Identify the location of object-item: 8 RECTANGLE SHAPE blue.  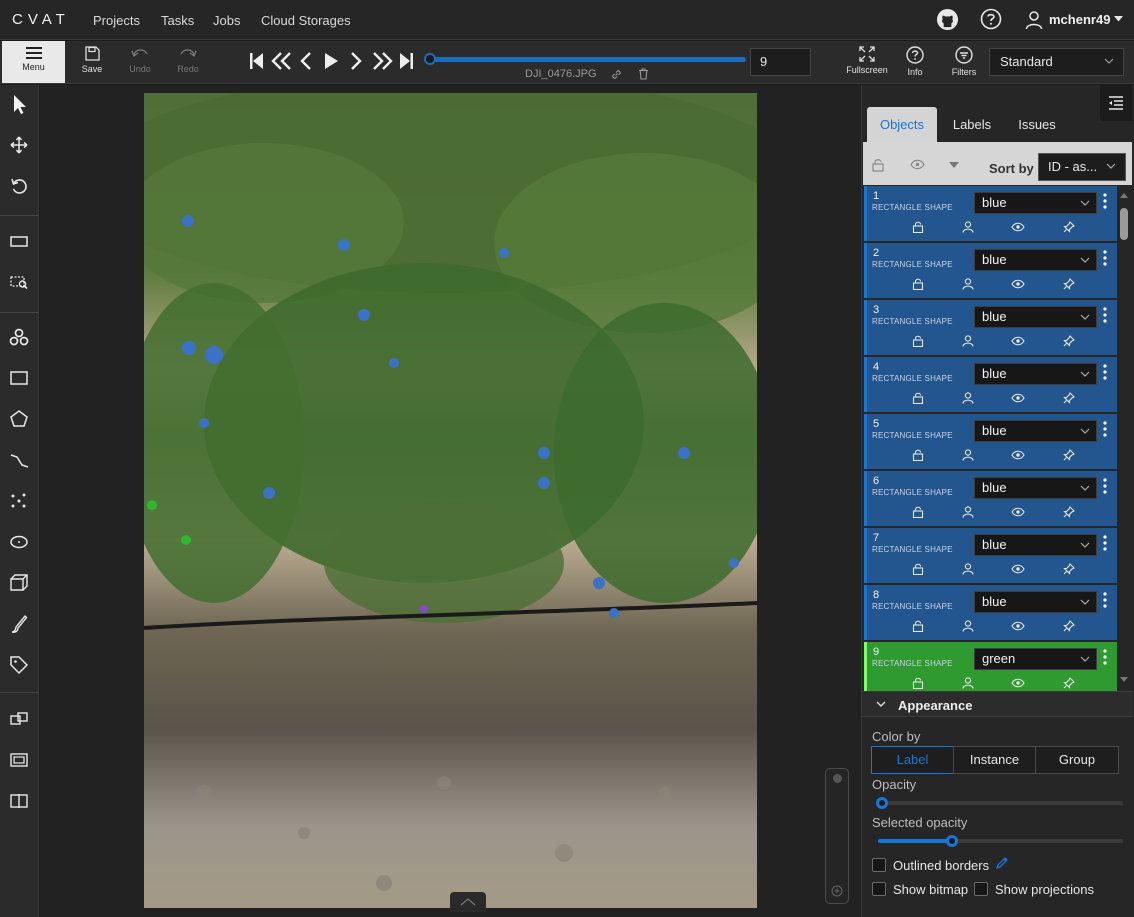
(990, 612).